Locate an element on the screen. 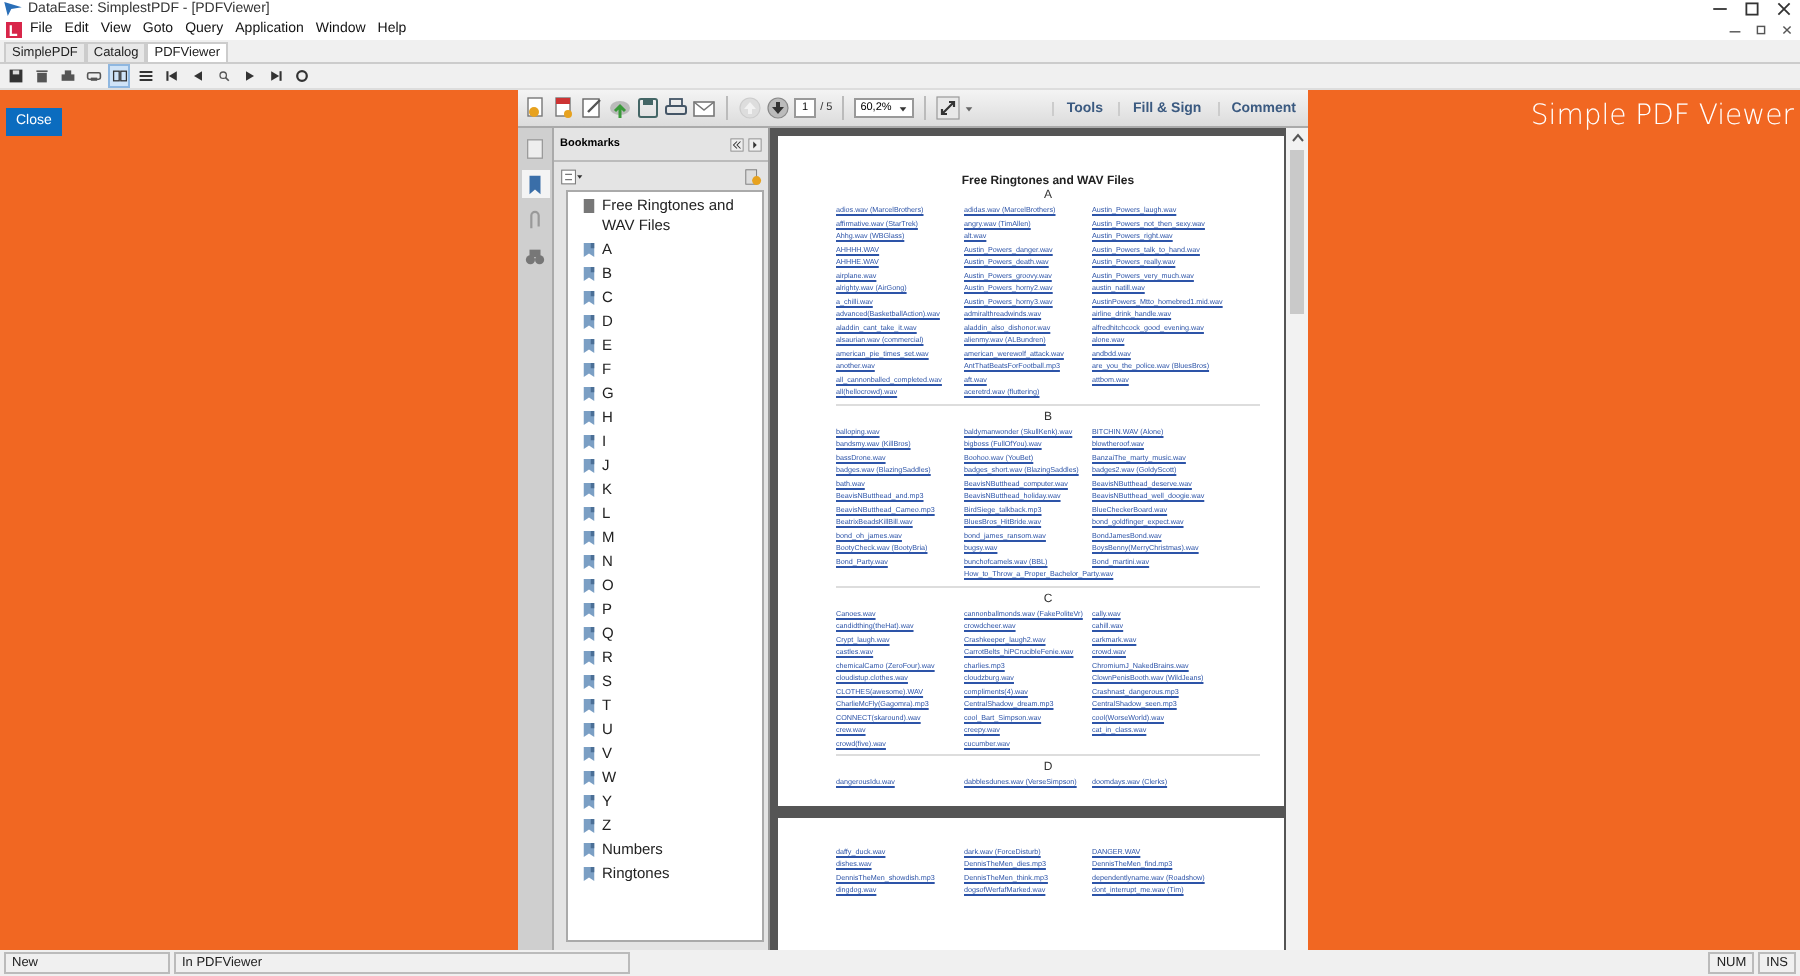  refresh-icon is located at coordinates (301, 76).